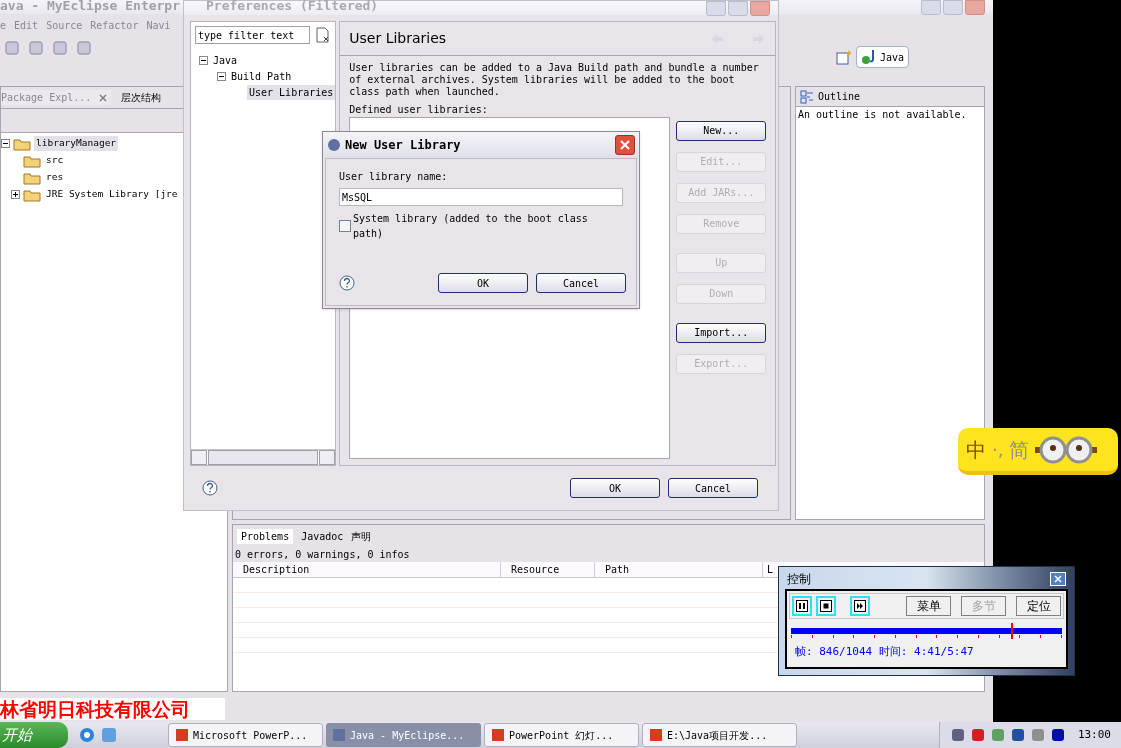 This screenshot has height=748, width=1121. What do you see at coordinates (1038, 606) in the screenshot?
I see `player-button: 定位` at bounding box center [1038, 606].